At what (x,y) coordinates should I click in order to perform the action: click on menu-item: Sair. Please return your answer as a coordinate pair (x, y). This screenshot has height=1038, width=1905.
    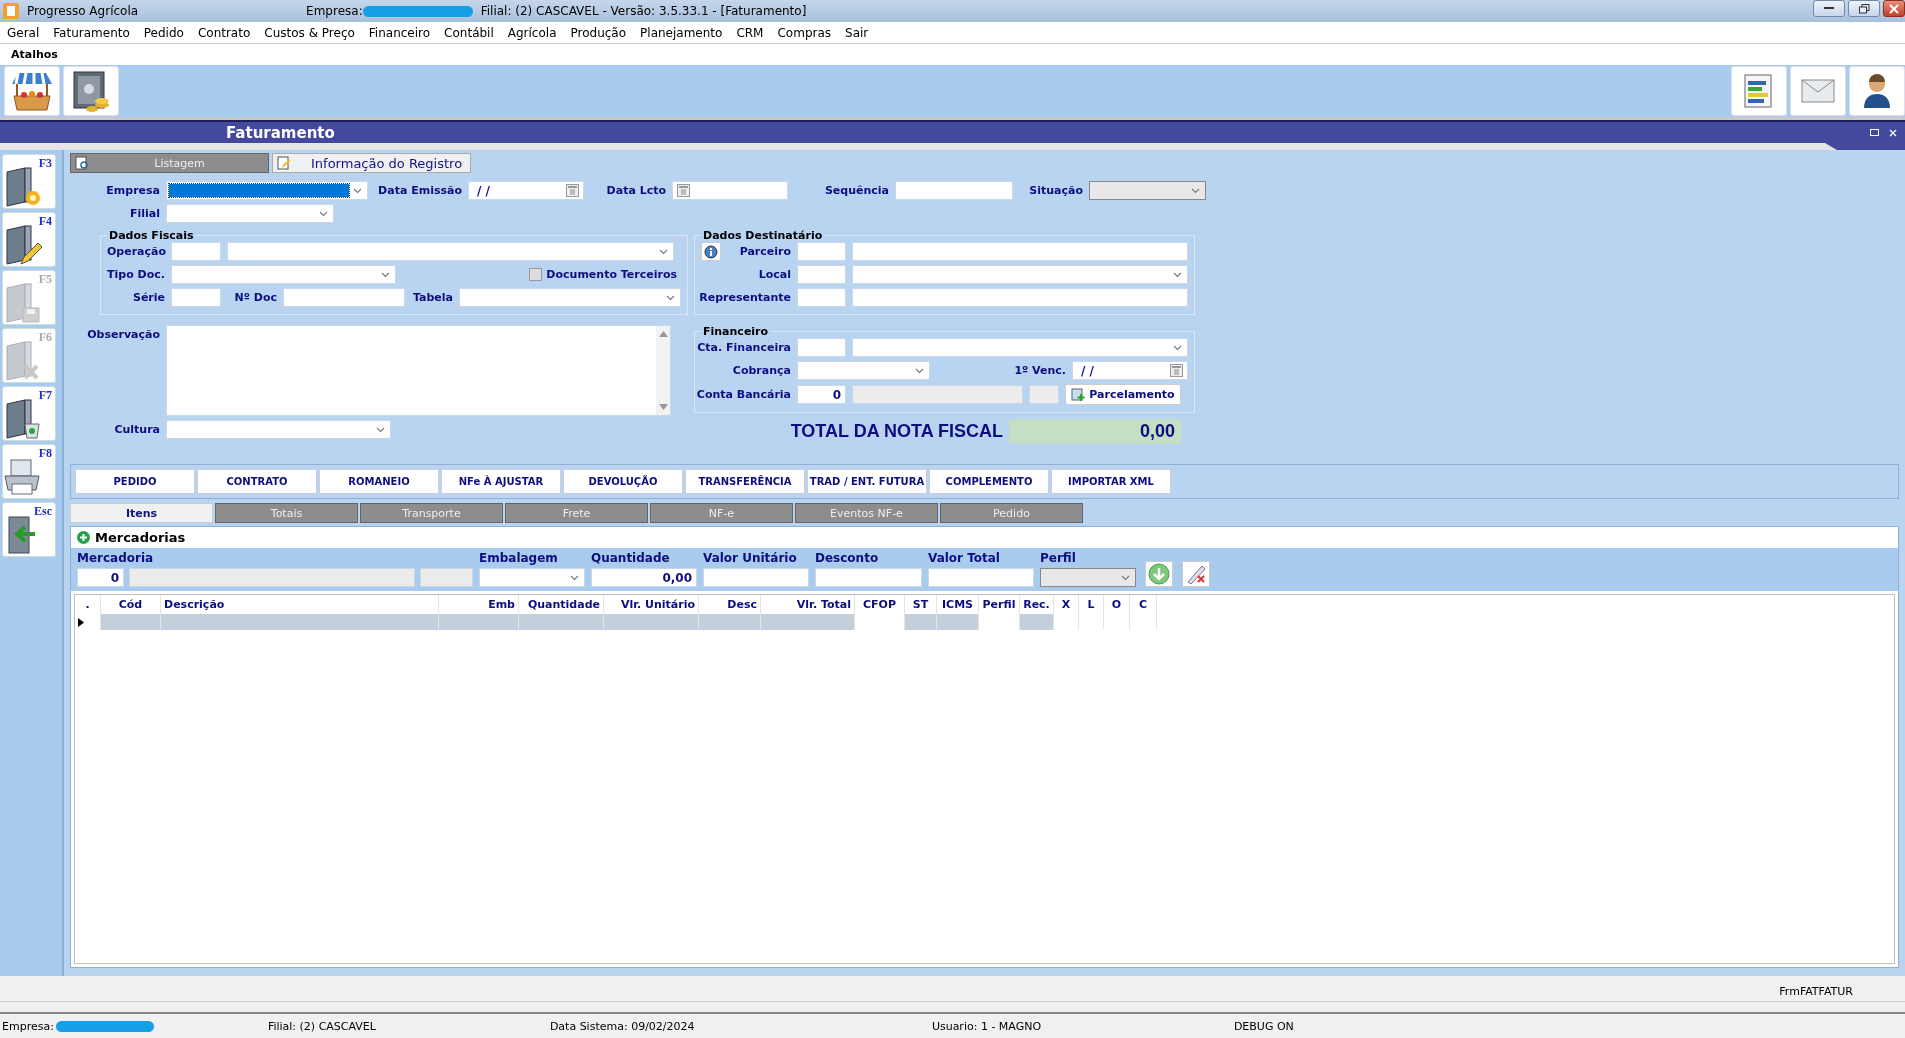
    Looking at the image, I should click on (857, 32).